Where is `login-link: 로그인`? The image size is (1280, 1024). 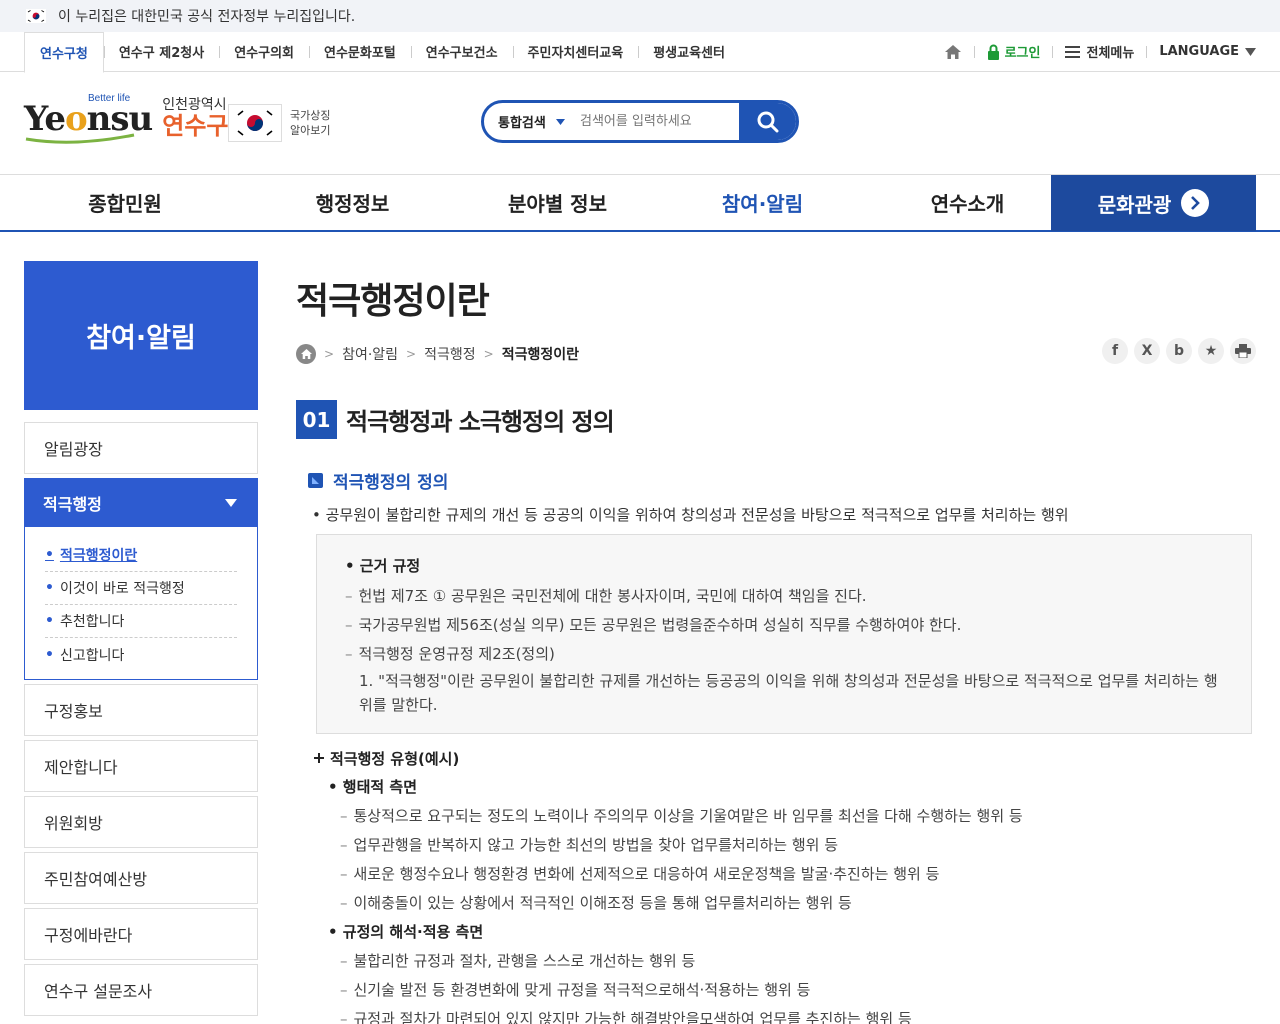 login-link: 로그인 is located at coordinates (1013, 51).